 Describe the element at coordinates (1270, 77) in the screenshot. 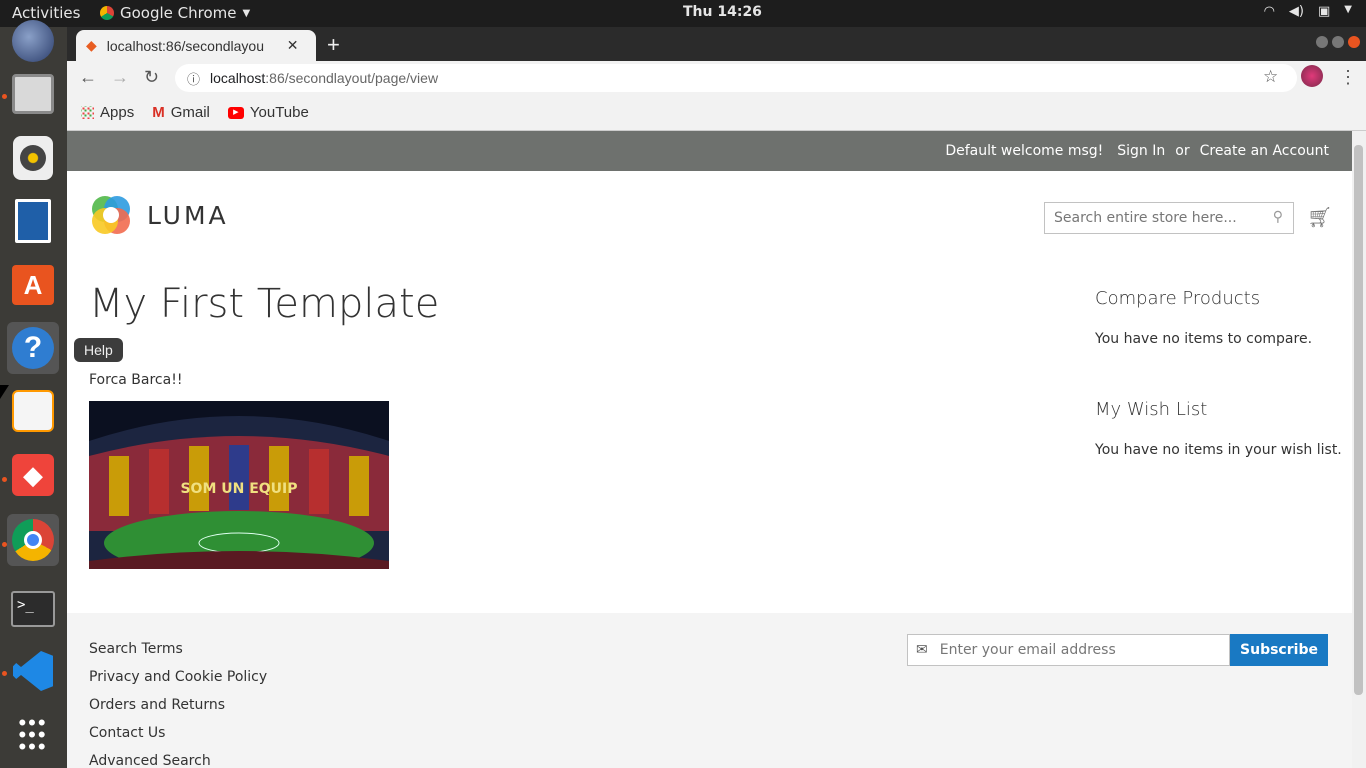

I see `bookmark-star-icon: ☆` at that location.